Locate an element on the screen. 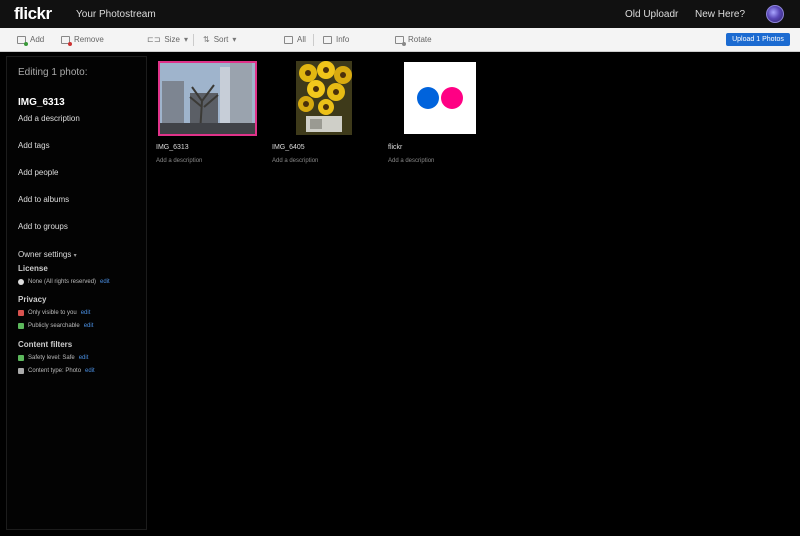  content-type-value: Content type: Photo is located at coordinates (55, 371).